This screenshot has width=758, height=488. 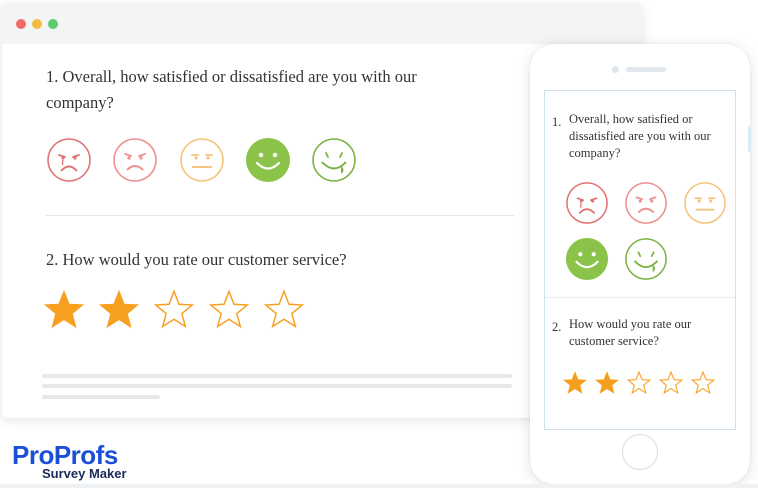 I want to click on dissatisfied-face-icon, so click(x=135, y=160).